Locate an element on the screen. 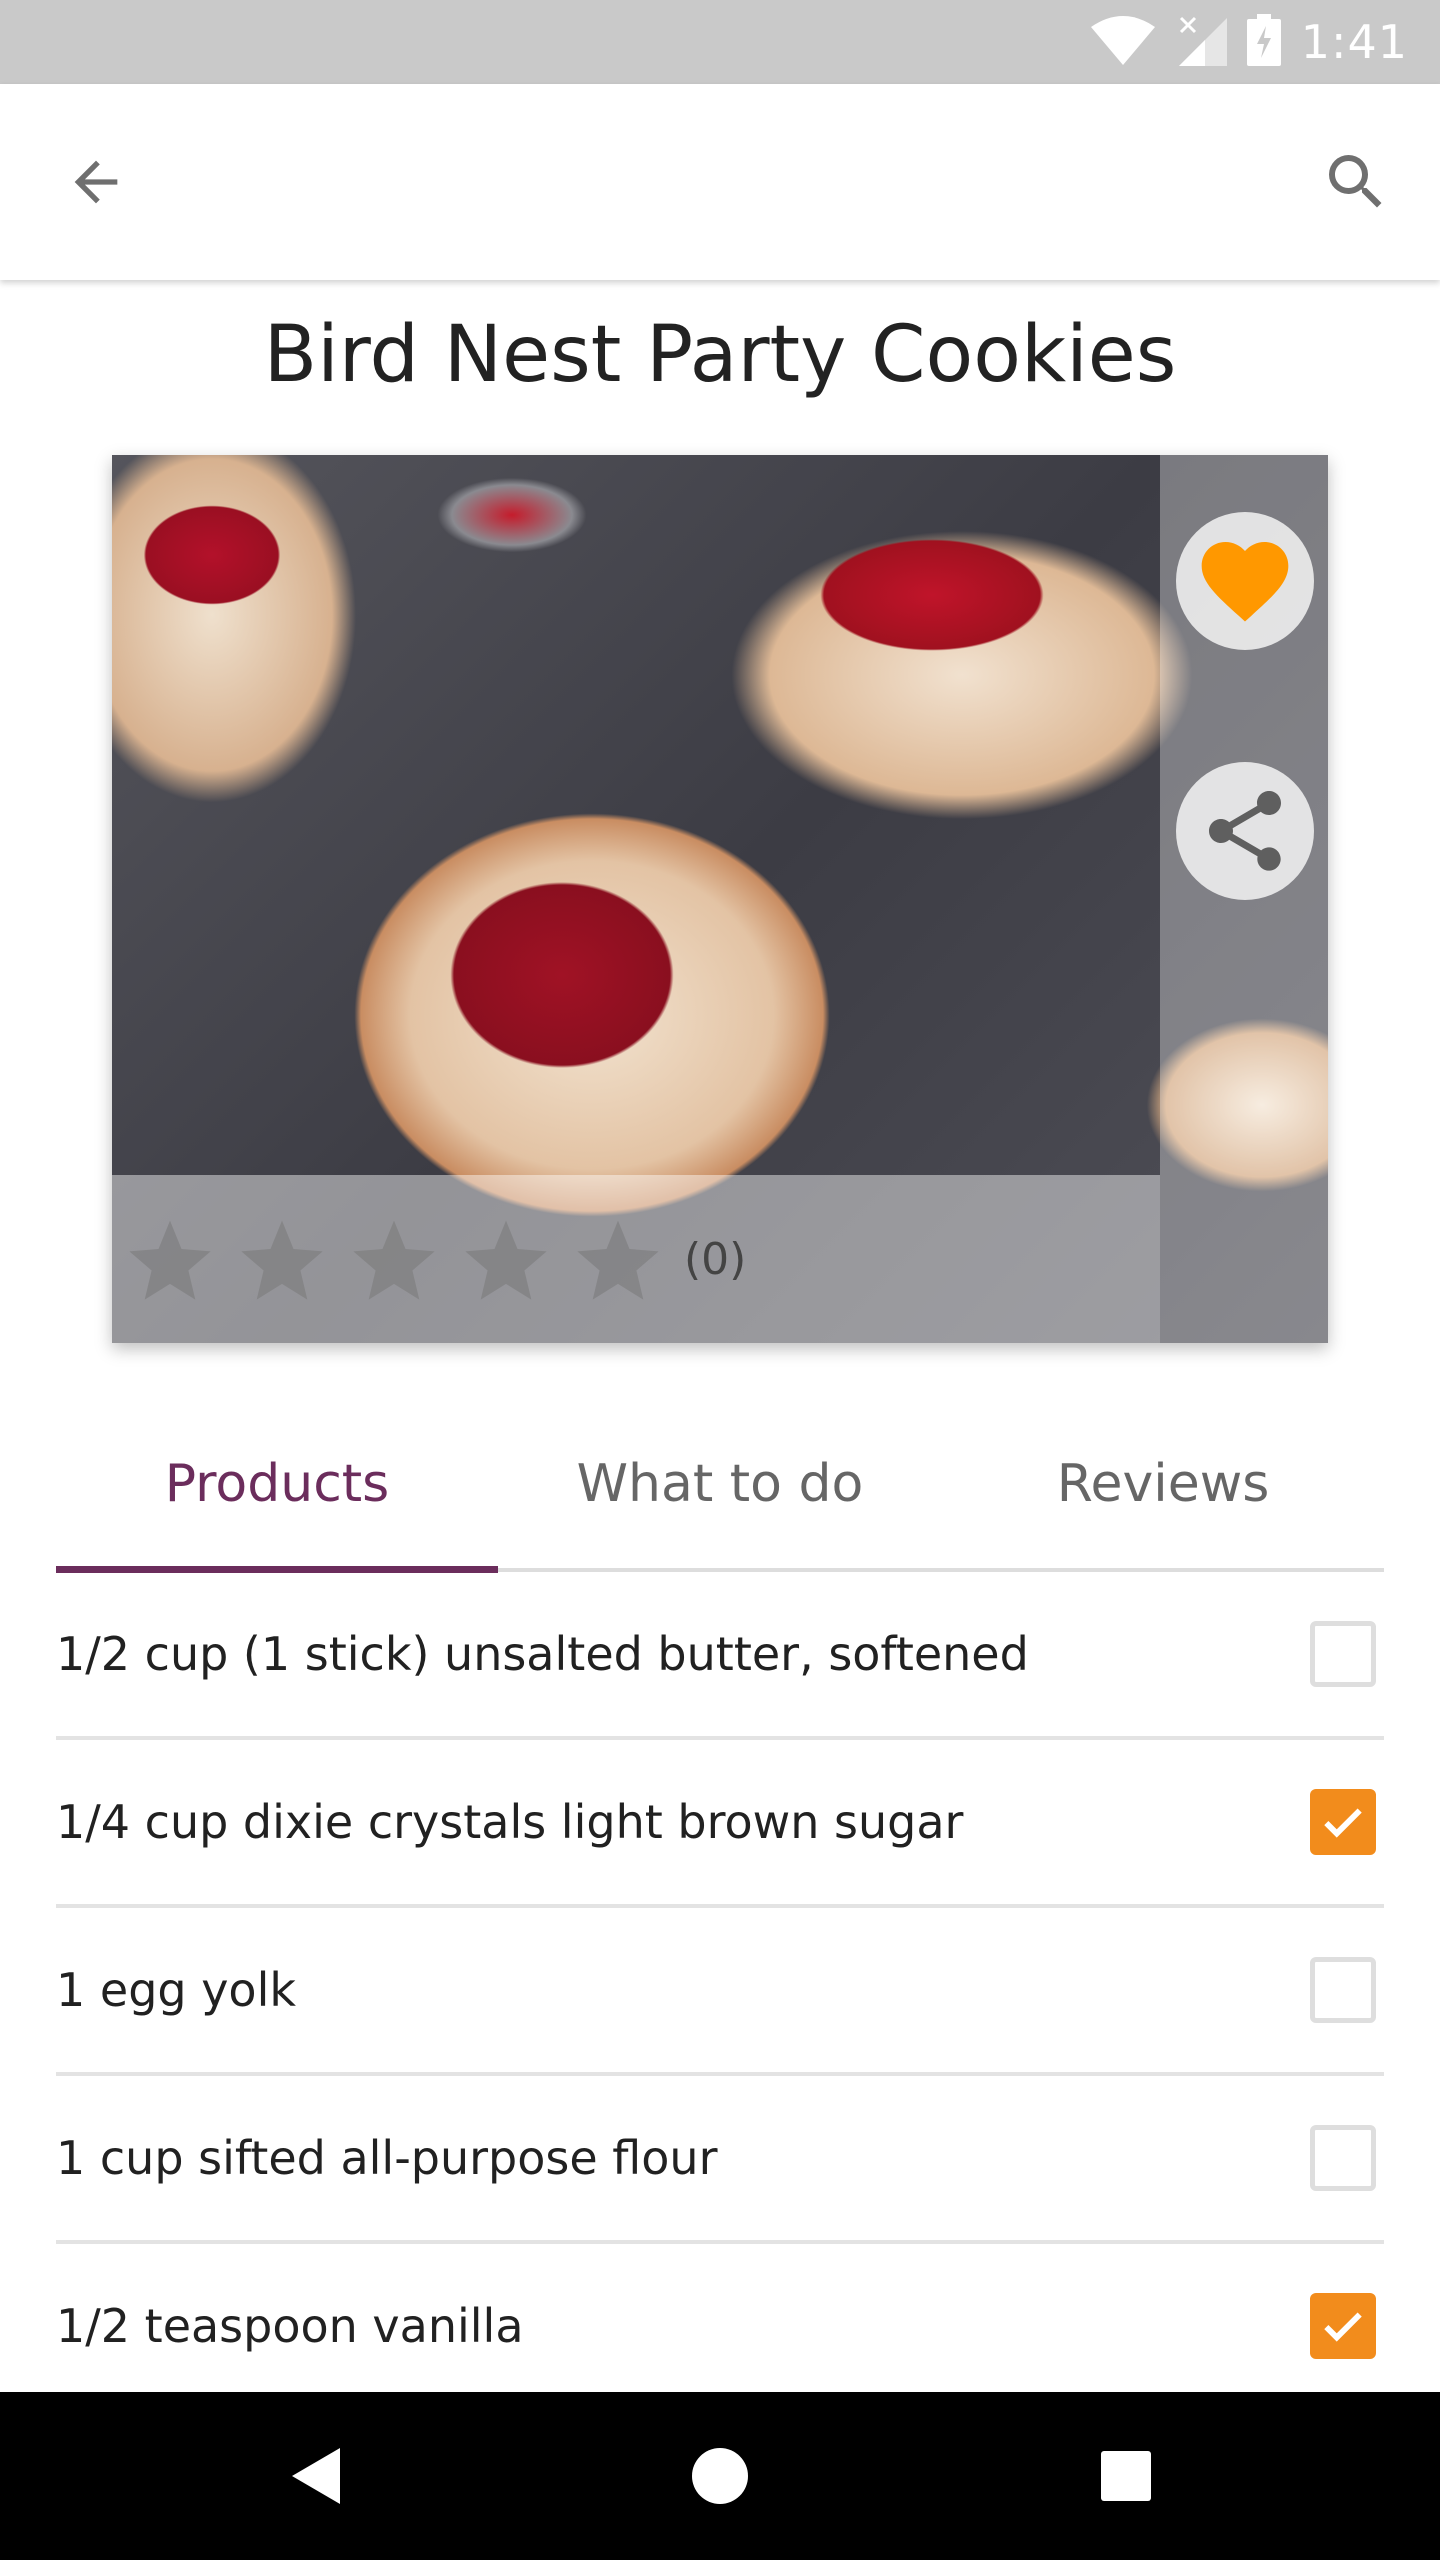  ingredient-label: 1 egg yolk is located at coordinates (176, 1990).